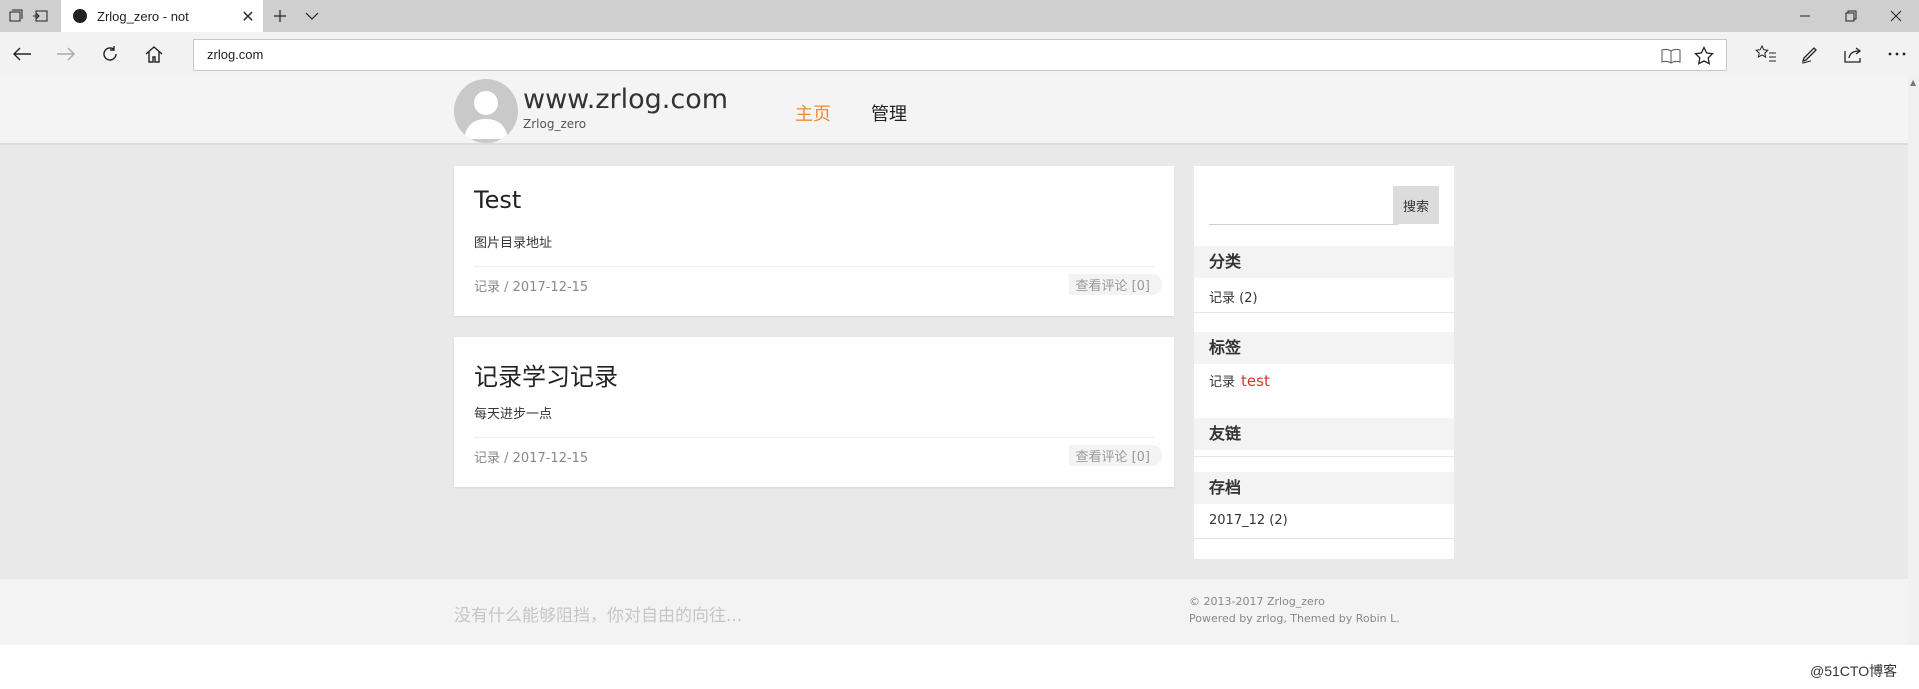 This screenshot has width=1919, height=689. Describe the element at coordinates (1913, 360) in the screenshot. I see `vertical-scrollbar` at that location.